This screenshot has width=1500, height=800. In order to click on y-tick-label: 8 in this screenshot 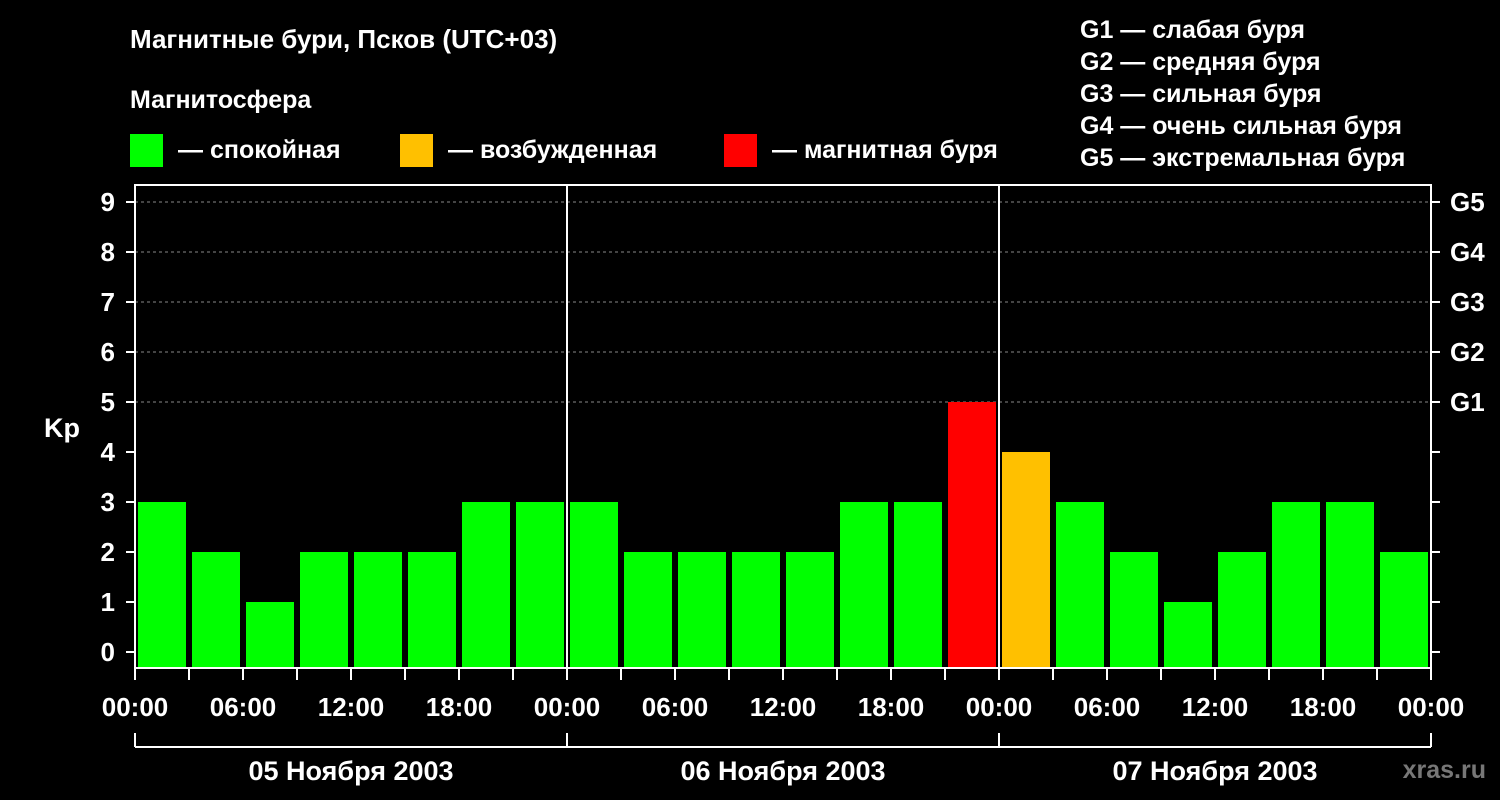, I will do `click(108, 252)`.